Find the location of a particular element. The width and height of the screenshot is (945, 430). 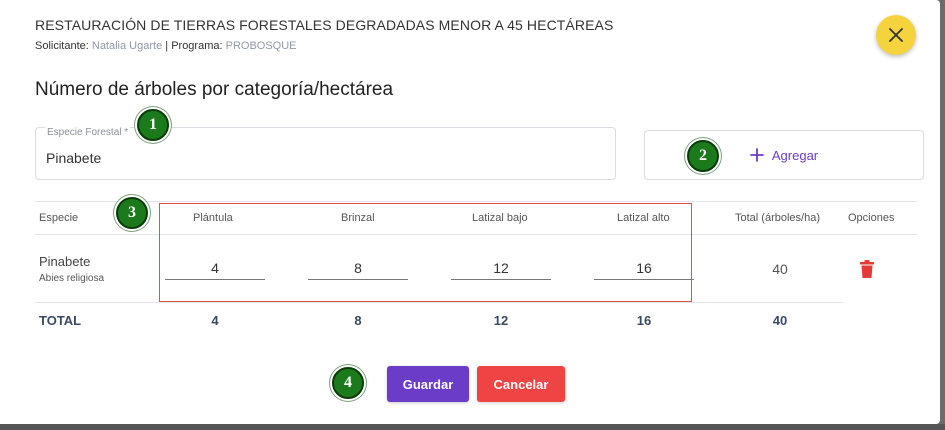

add-species-label: Agregar is located at coordinates (795, 155).